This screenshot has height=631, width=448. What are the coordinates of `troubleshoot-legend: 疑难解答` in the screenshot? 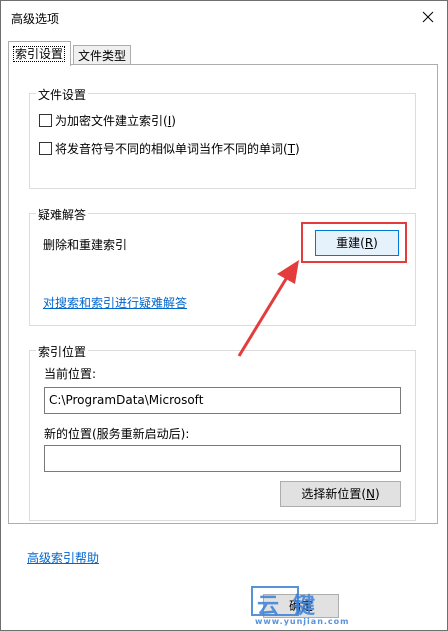 It's located at (62, 214).